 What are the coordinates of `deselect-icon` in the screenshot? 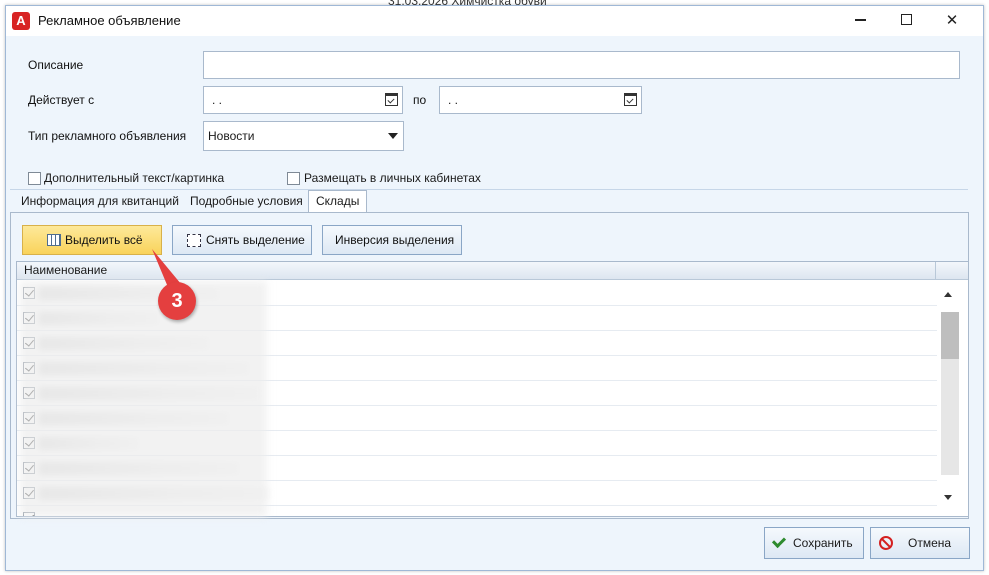 It's located at (194, 240).